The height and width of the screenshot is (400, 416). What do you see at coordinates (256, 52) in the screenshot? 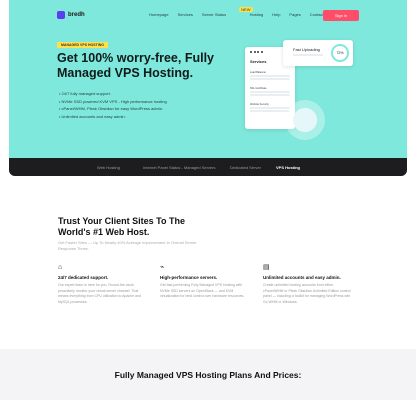
I see `window-dots-icon` at bounding box center [256, 52].